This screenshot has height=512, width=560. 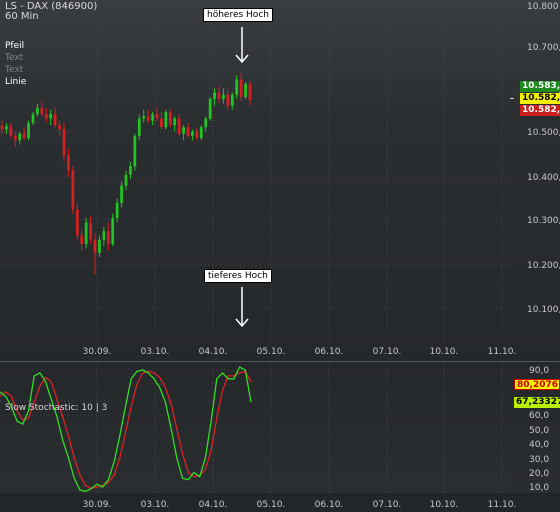 What do you see at coordinates (14, 46) in the screenshot?
I see `tool-pfeil: Pfeil` at bounding box center [14, 46].